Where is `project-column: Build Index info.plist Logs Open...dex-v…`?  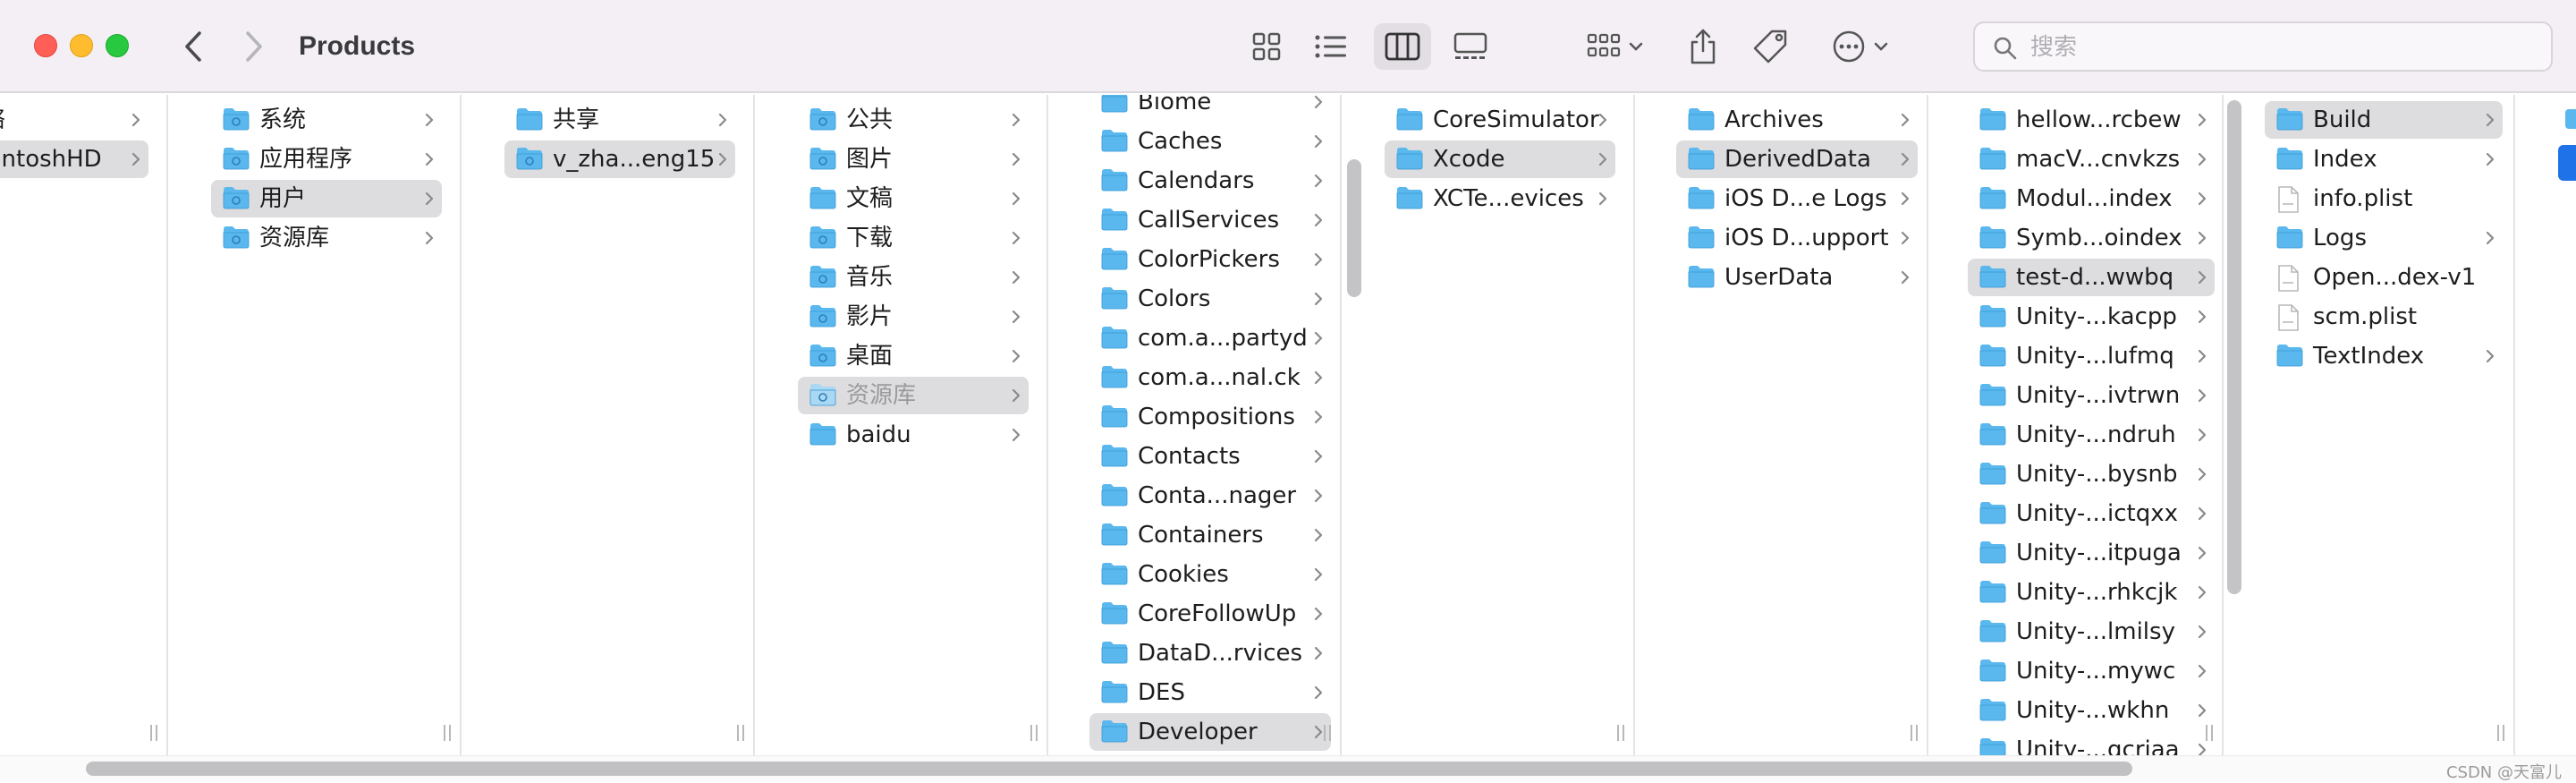 project-column: Build Index info.plist Logs Open...dex-v… is located at coordinates (2381, 425).